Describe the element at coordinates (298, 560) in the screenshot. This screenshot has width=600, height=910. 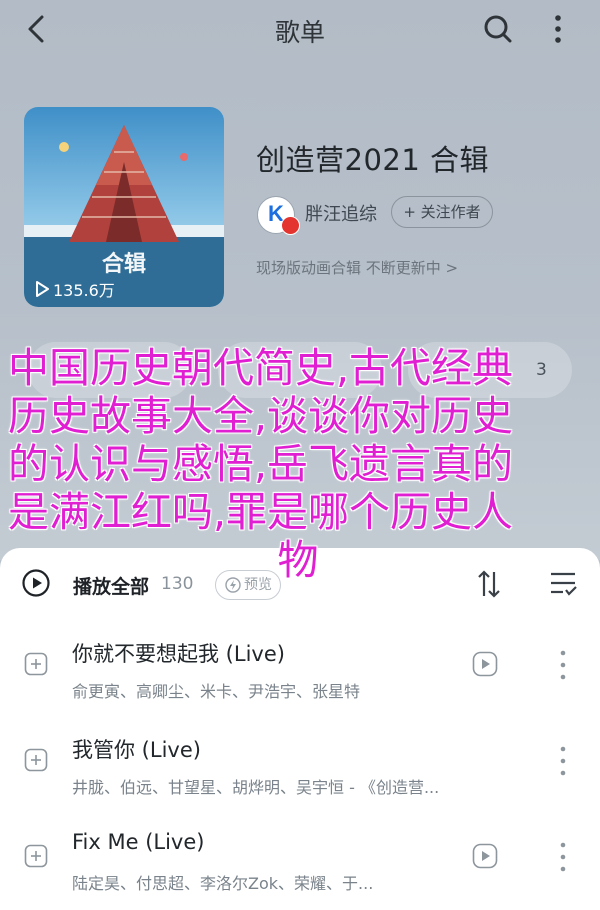
I see `overlay-line-5: 物` at that location.